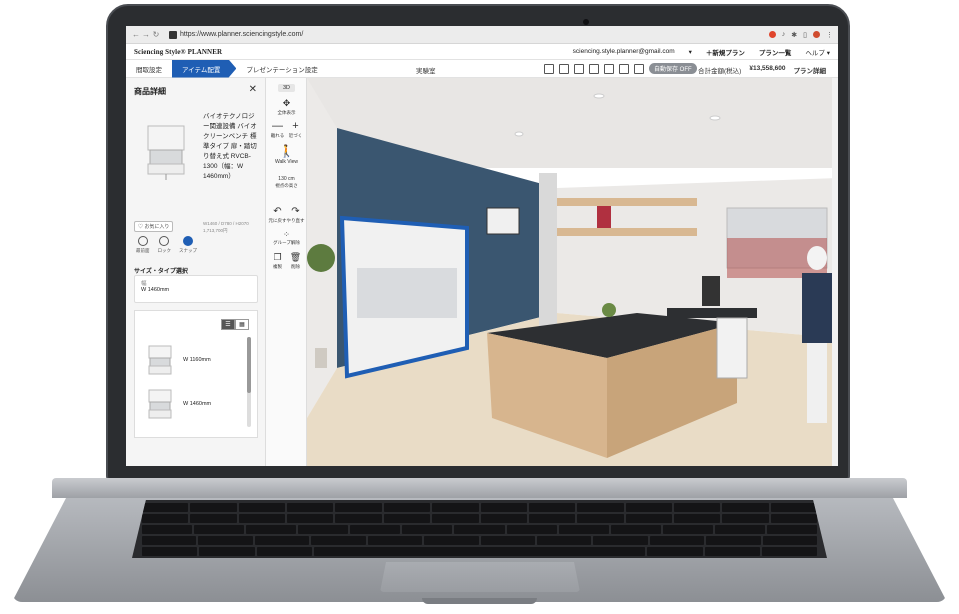 Image resolution: width=959 pixels, height=614 pixels. Describe the element at coordinates (817, 383) in the screenshot. I see `mannequin-legs` at that location.